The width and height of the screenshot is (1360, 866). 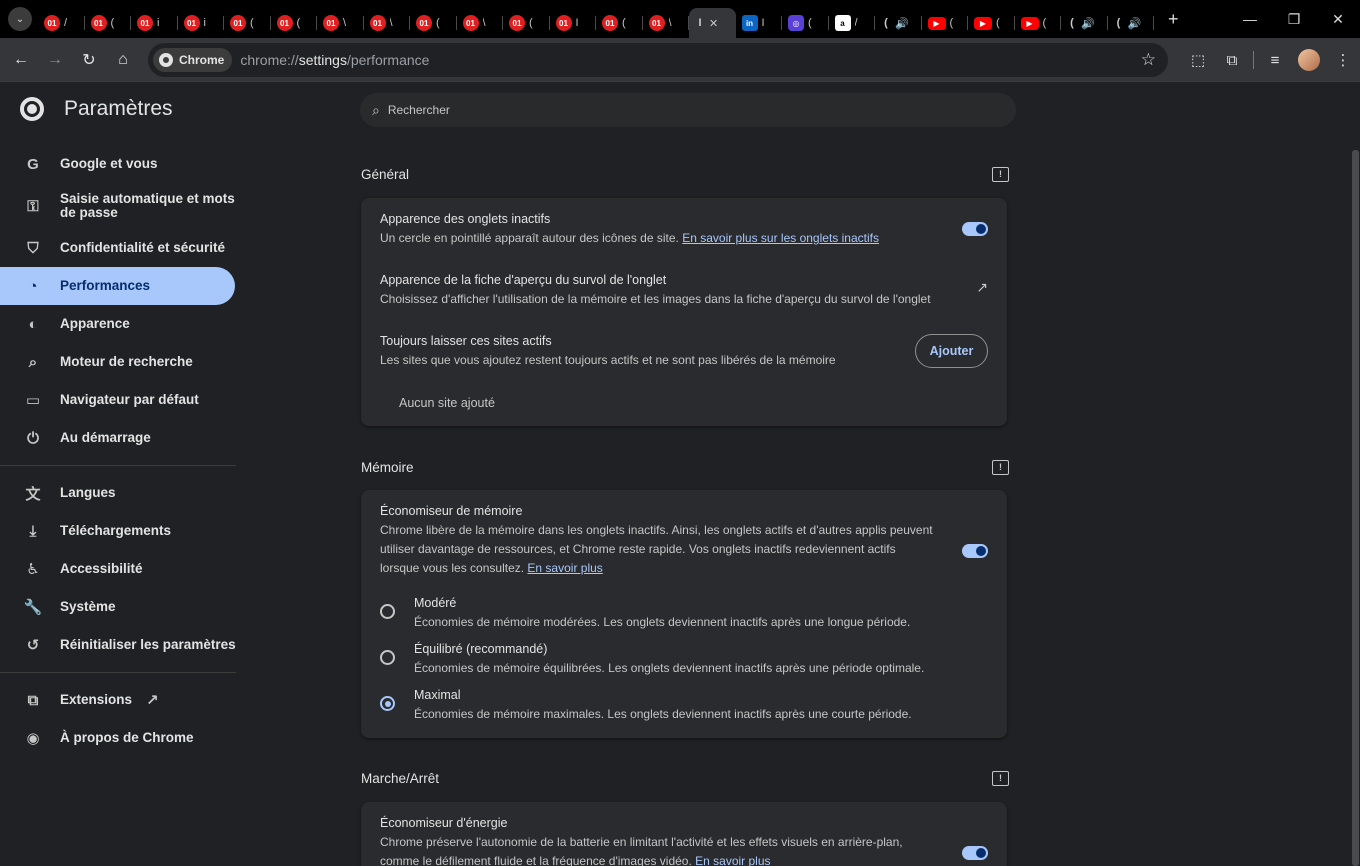 What do you see at coordinates (89, 60) in the screenshot?
I see `reload-button: ↻` at bounding box center [89, 60].